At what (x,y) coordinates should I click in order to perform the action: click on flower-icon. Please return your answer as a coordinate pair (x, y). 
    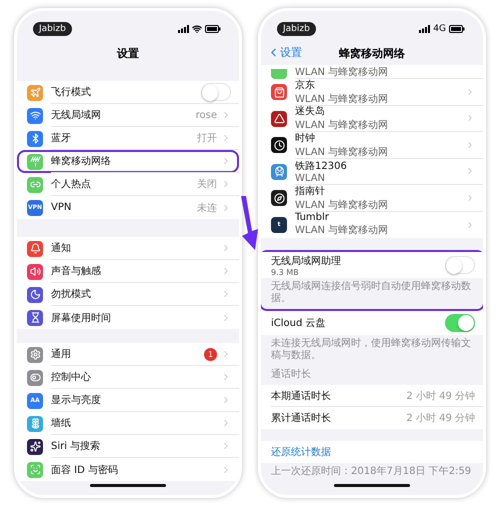
    Looking at the image, I should click on (35, 424).